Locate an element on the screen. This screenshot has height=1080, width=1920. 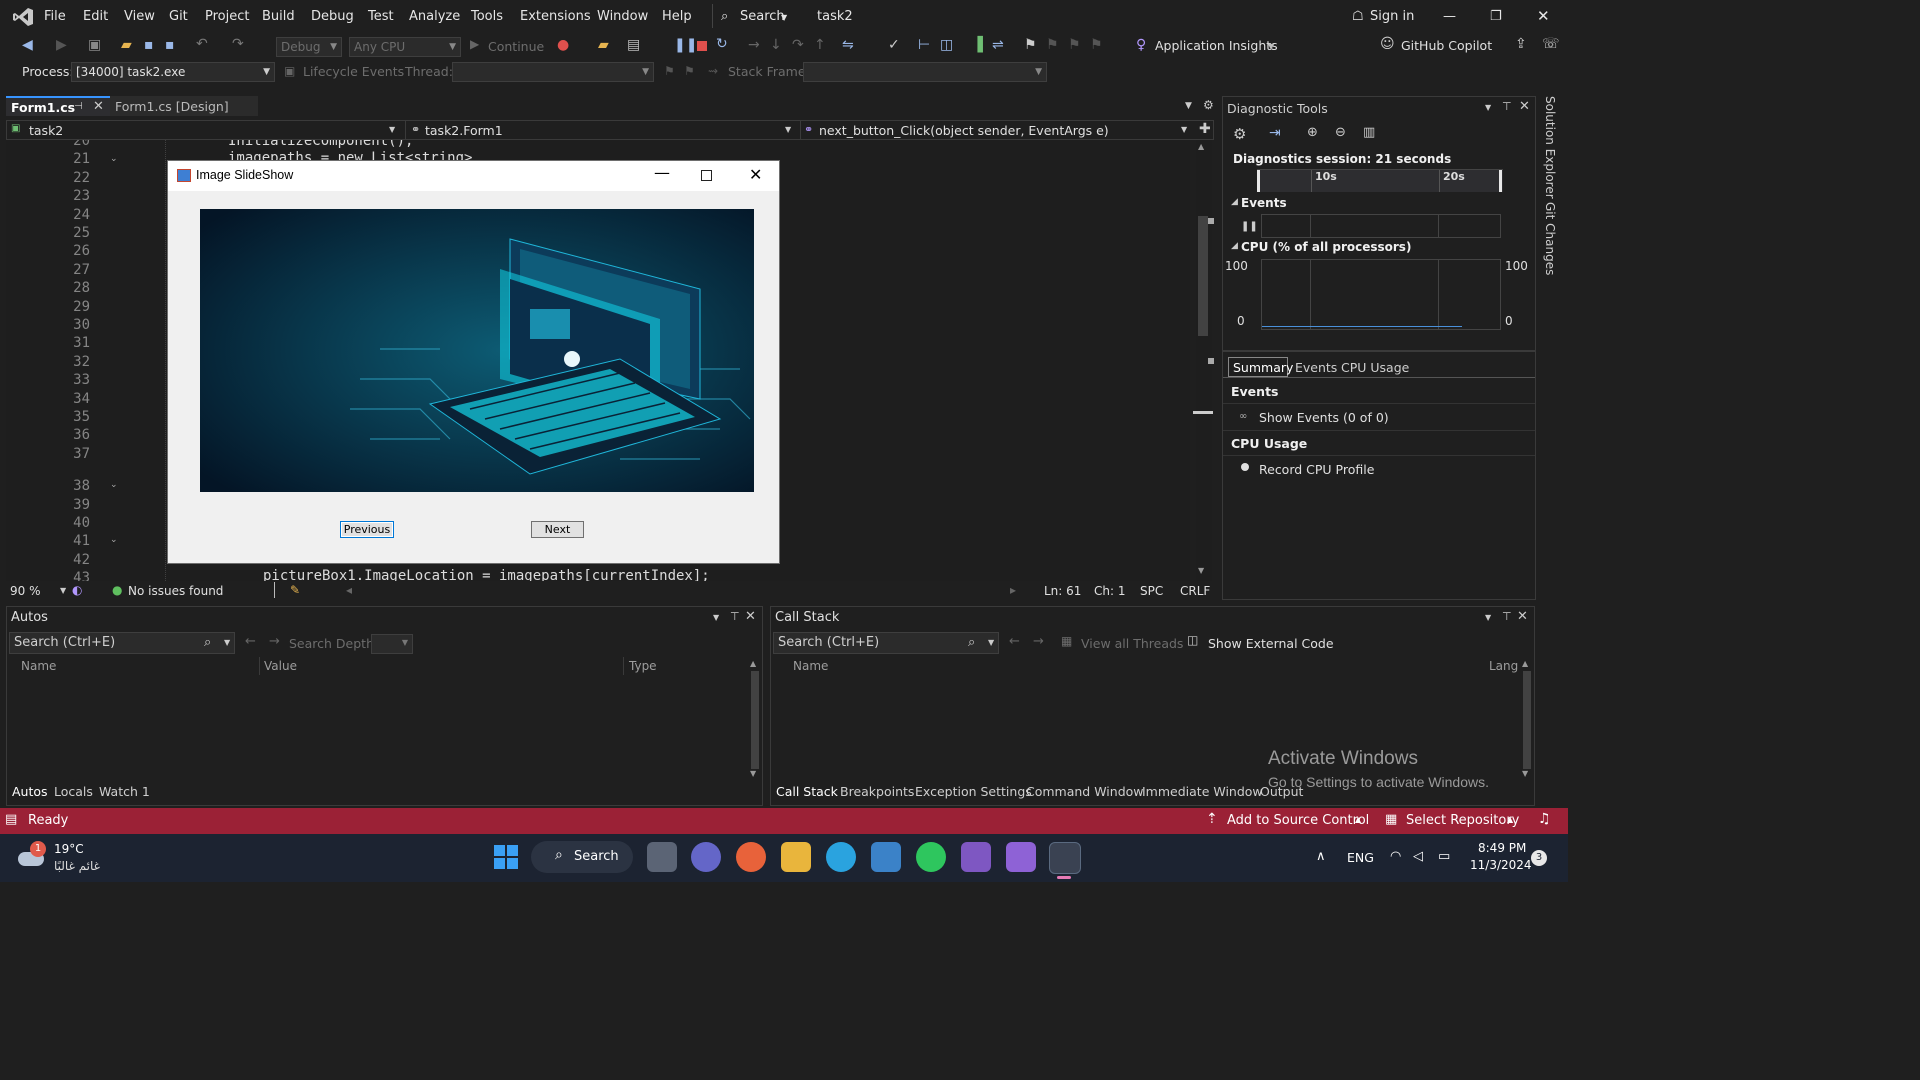
thread-dropdown: ▼ is located at coordinates (553, 72).